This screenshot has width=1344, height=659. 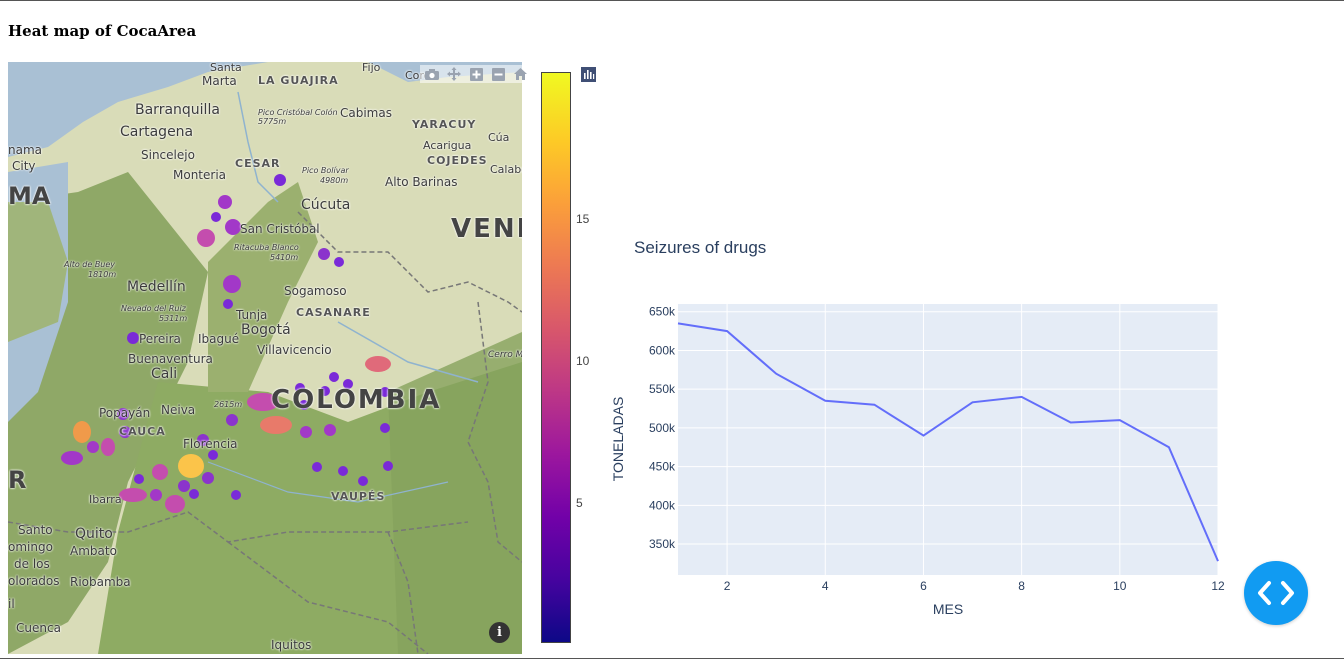 What do you see at coordinates (157, 132) in the screenshot?
I see `map-label: Cartagena` at bounding box center [157, 132].